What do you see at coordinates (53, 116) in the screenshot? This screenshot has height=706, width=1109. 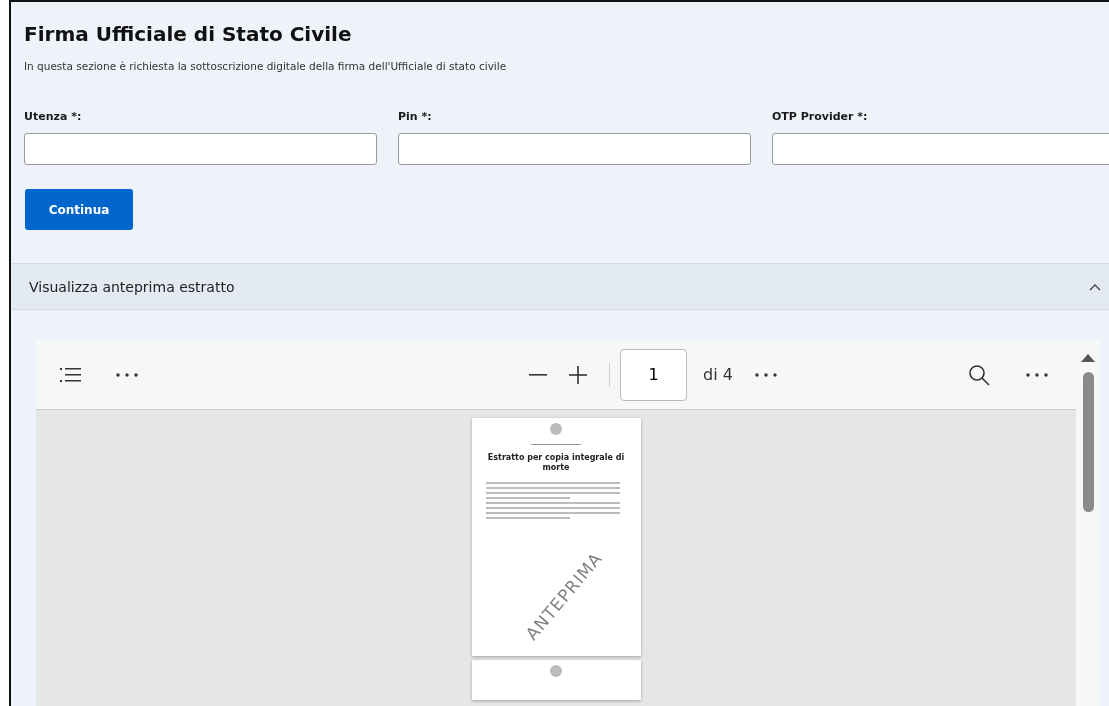 I see `field-label: Utenza *:` at bounding box center [53, 116].